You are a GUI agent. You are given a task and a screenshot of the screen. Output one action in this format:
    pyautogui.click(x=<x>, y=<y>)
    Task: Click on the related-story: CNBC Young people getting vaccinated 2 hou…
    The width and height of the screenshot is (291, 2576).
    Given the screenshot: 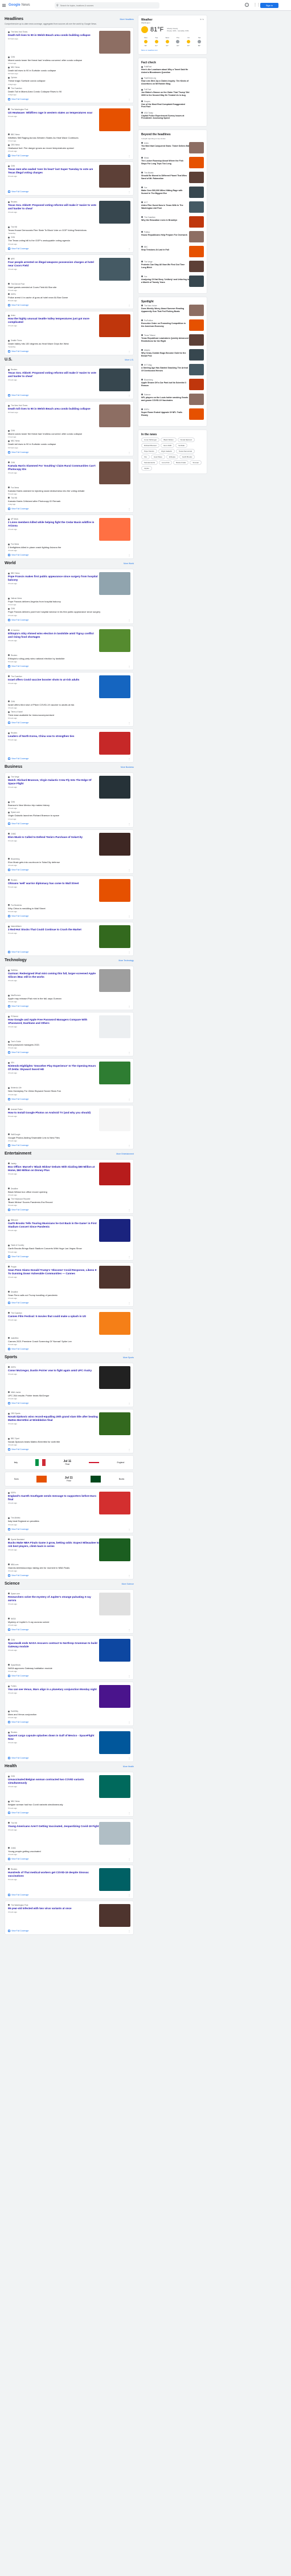 What is the action you would take?
    pyautogui.click(x=69, y=1851)
    